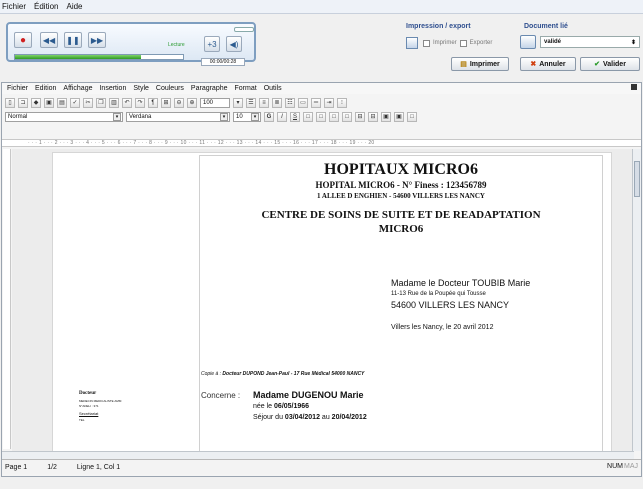 This screenshot has height=489, width=643. I want to click on list-icon: ⁝, so click(342, 102).